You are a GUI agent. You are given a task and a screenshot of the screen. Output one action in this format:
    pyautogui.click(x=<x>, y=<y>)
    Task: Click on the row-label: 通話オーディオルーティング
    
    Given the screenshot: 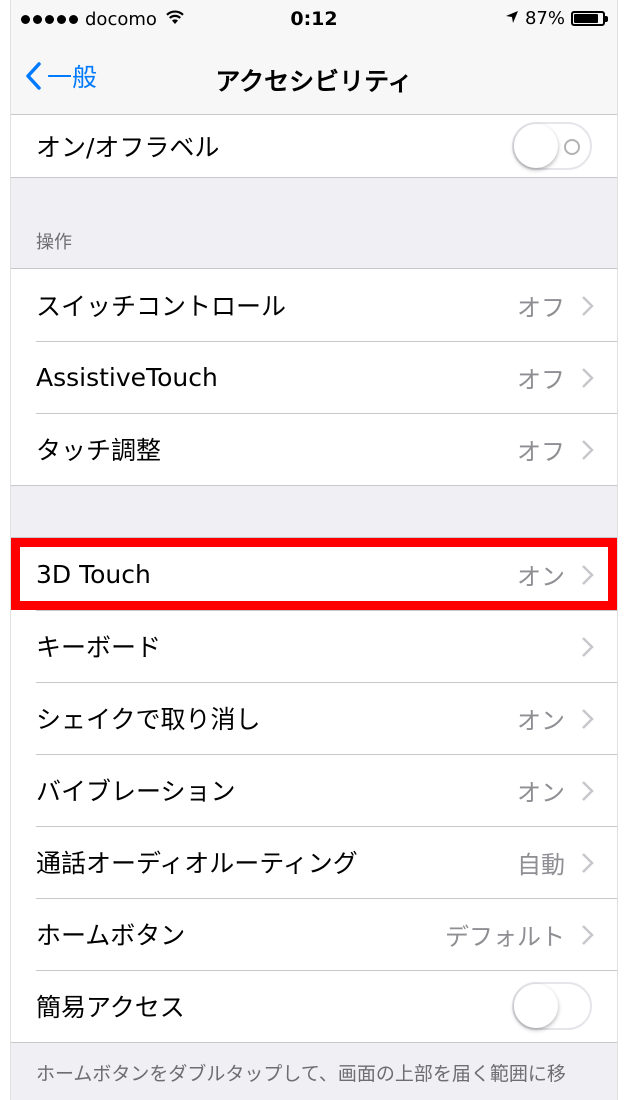 What is the action you would take?
    pyautogui.click(x=197, y=863)
    